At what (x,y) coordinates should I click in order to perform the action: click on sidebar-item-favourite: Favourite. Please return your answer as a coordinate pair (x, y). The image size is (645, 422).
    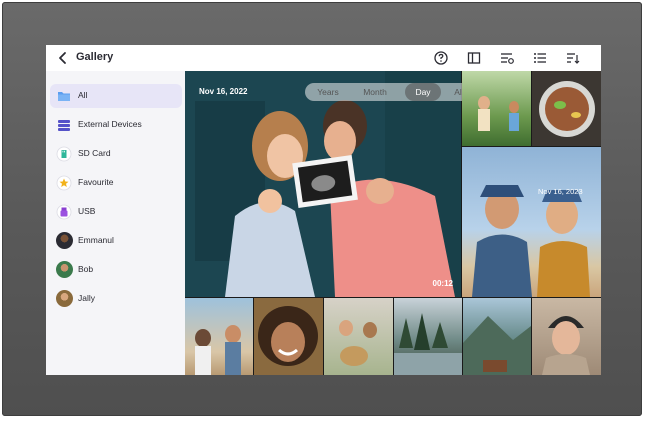
    Looking at the image, I should click on (116, 183).